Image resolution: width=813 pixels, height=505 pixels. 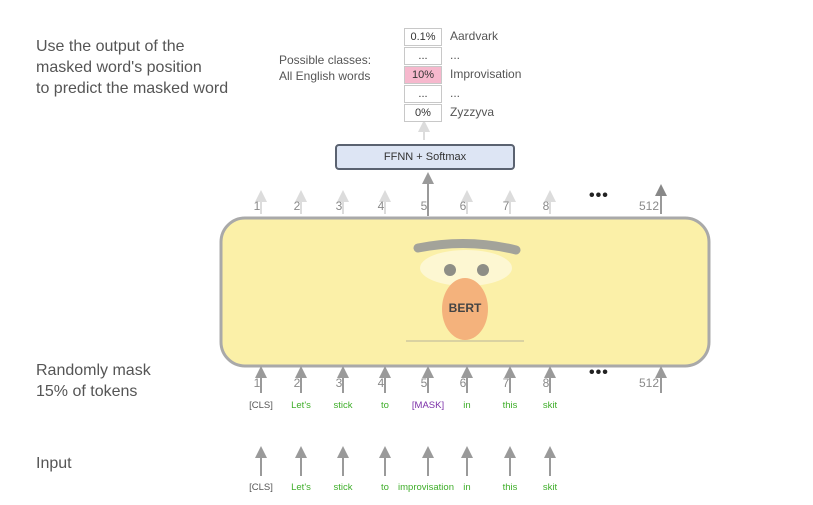 I want to click on masked-position-number: 8, so click(x=546, y=383).